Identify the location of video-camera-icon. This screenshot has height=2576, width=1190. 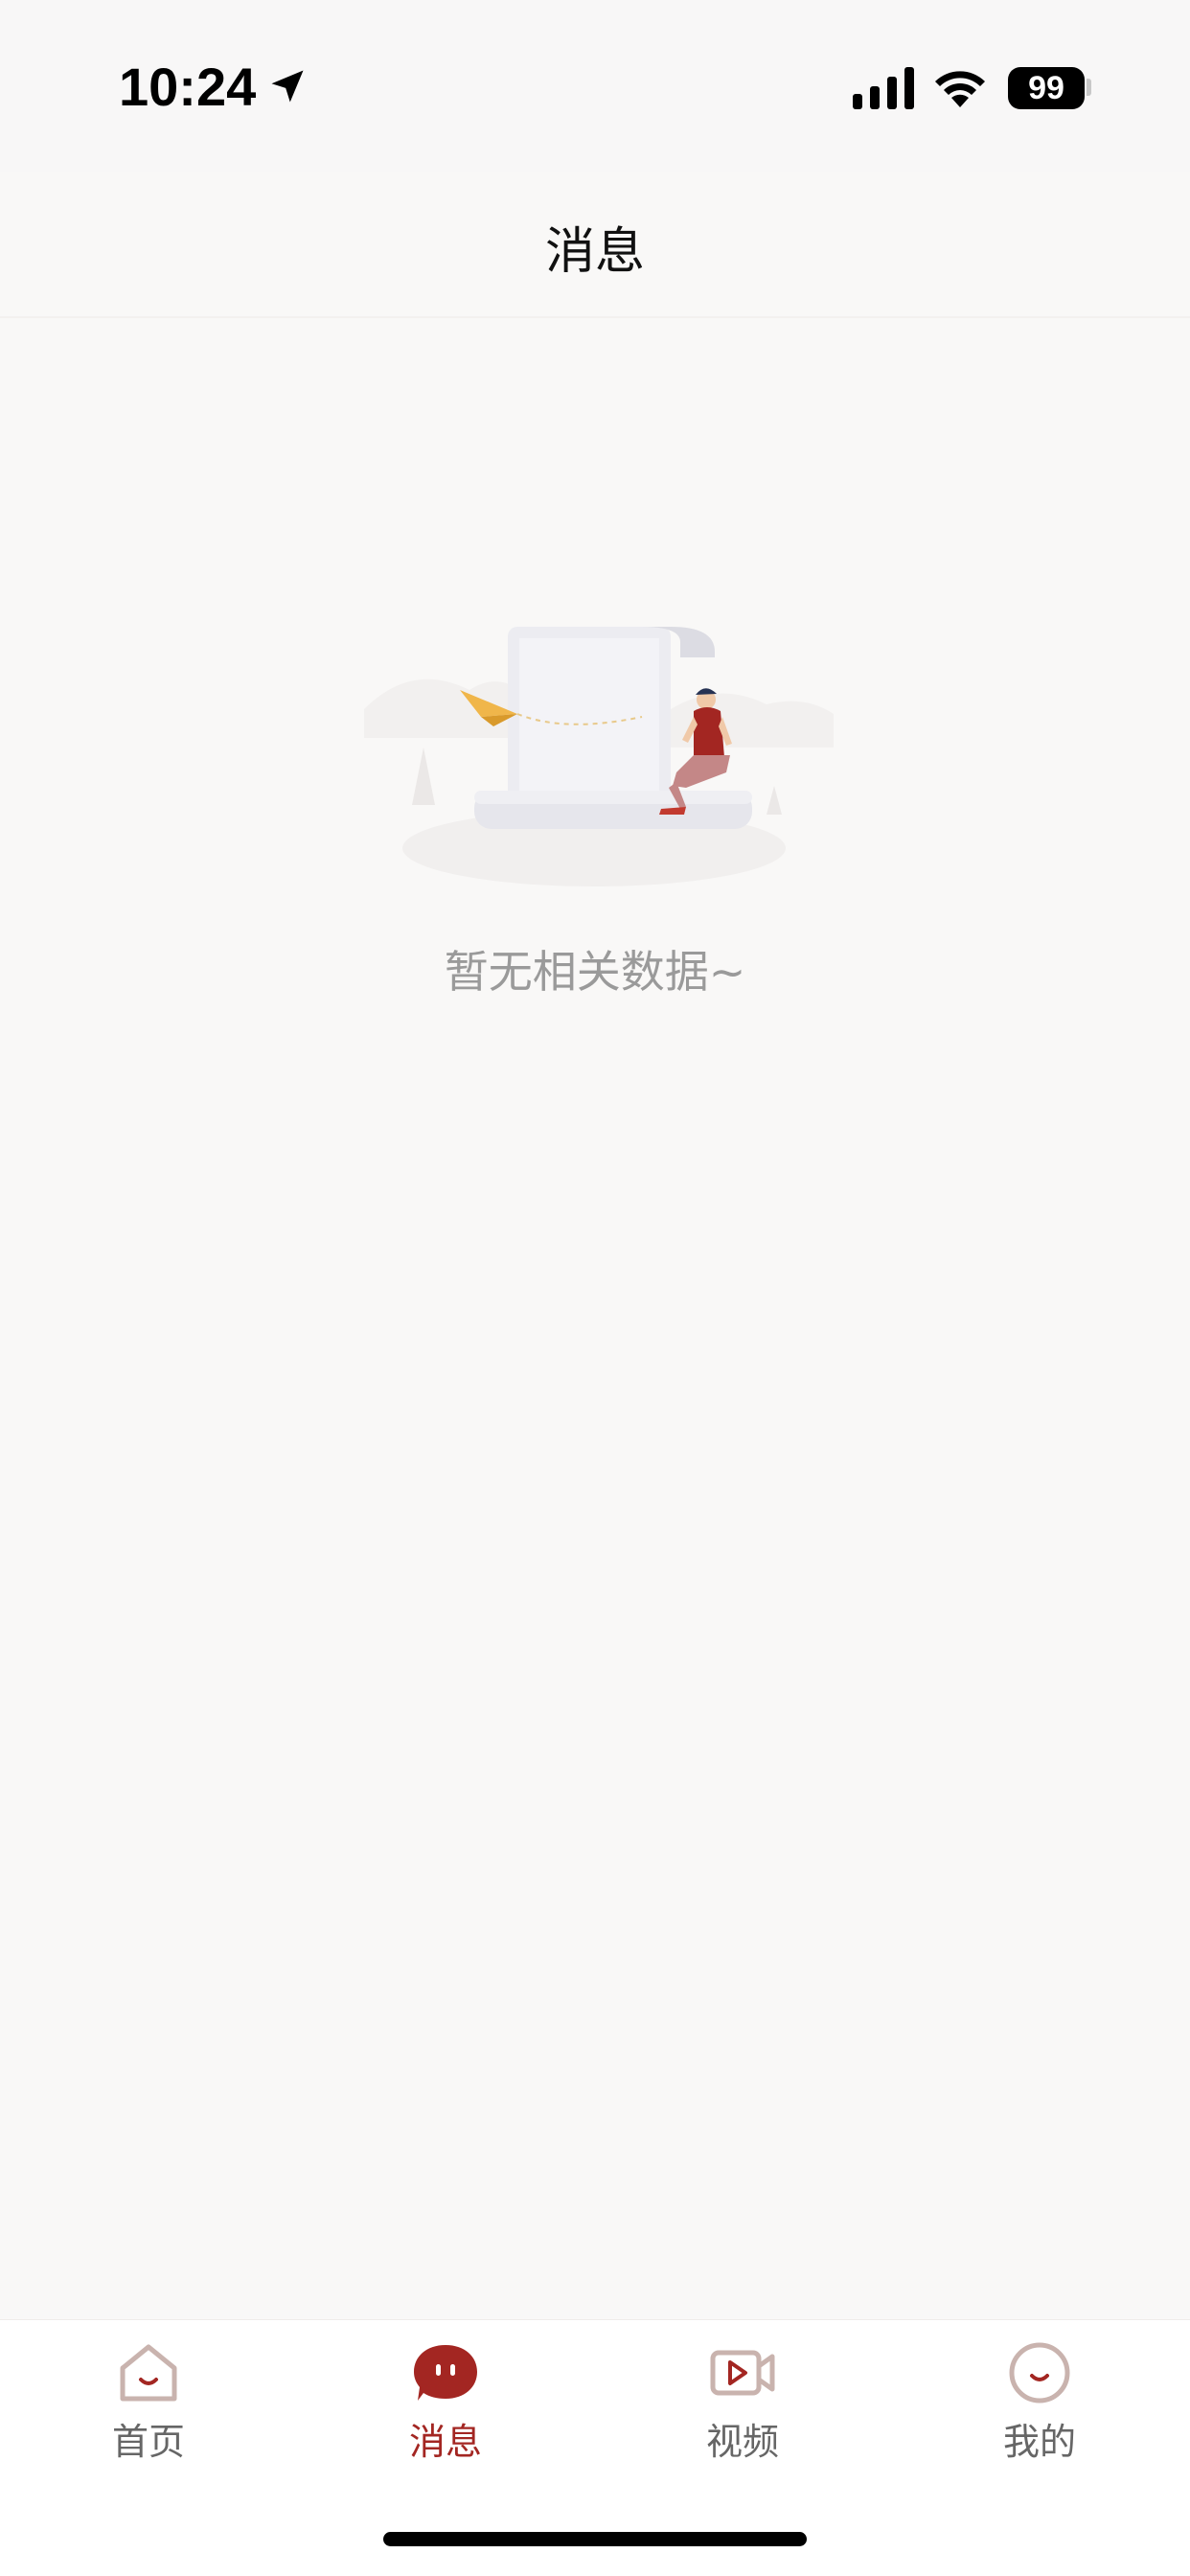
(743, 2373).